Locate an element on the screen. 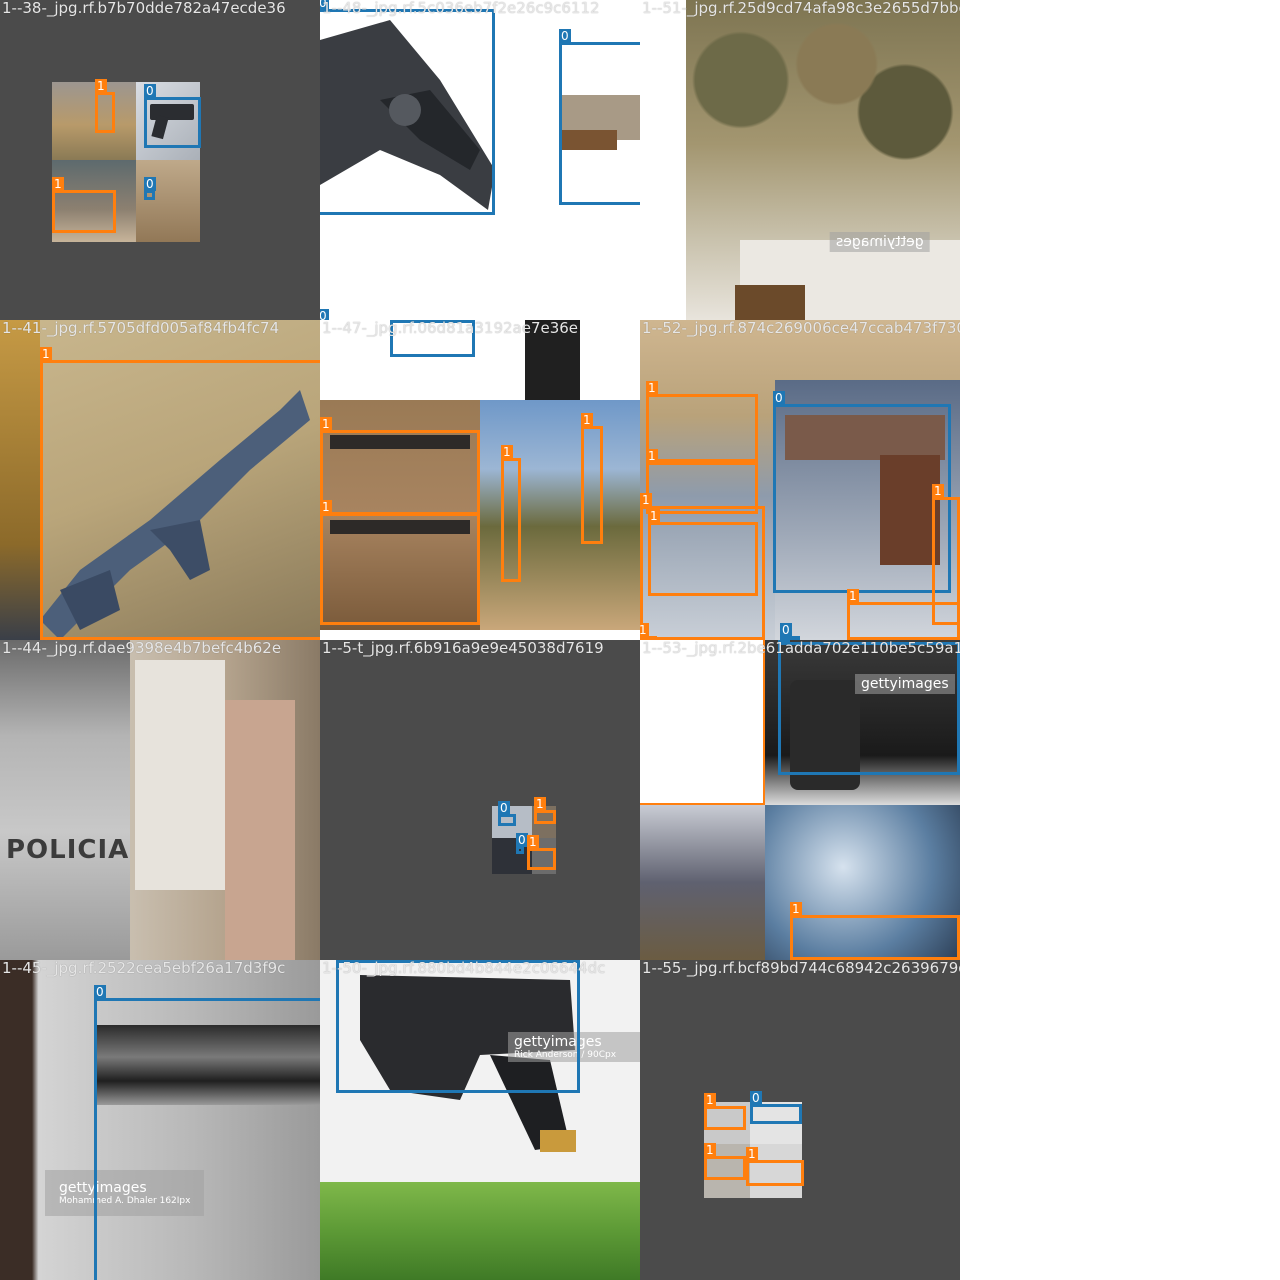 This screenshot has width=1280, height=1280. vest-lettering: POLICIA is located at coordinates (68, 850).